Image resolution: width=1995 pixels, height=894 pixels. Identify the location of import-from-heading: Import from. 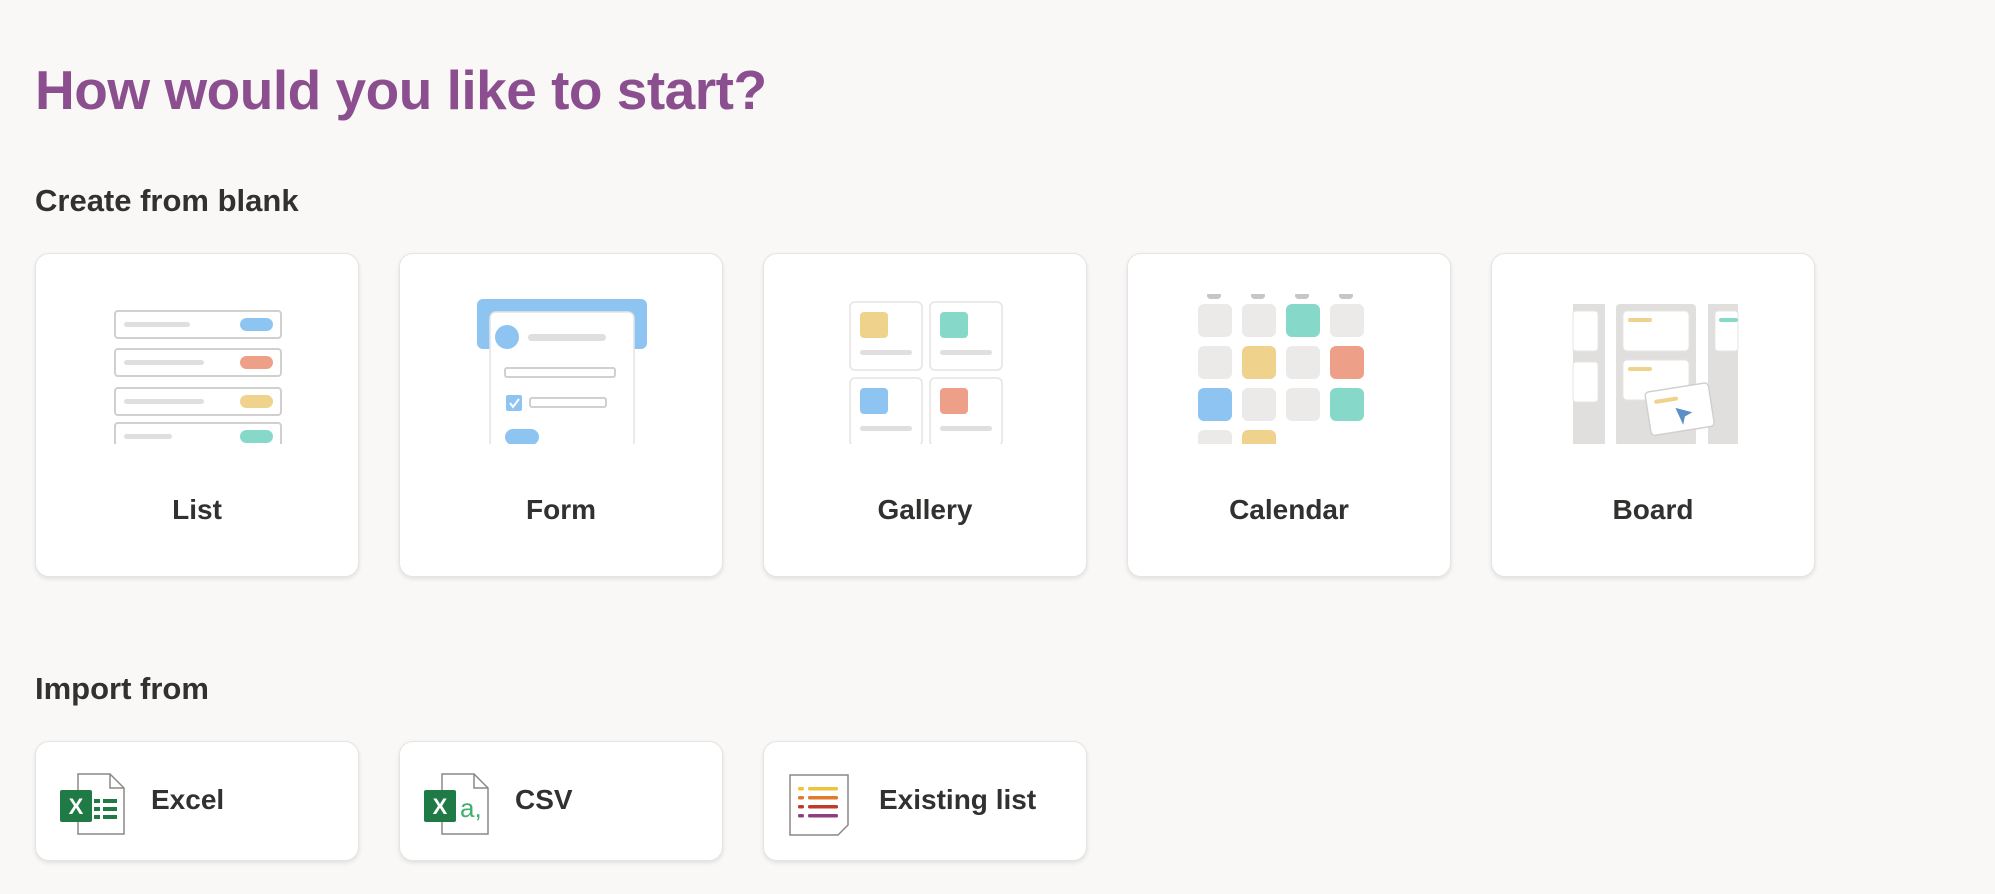
(122, 688).